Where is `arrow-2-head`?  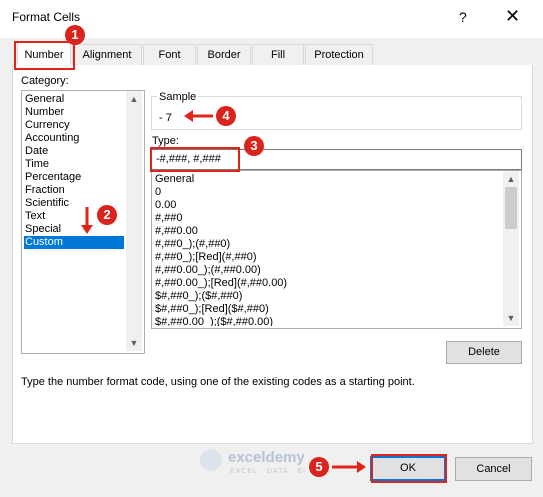
arrow-2-head is located at coordinates (87, 229).